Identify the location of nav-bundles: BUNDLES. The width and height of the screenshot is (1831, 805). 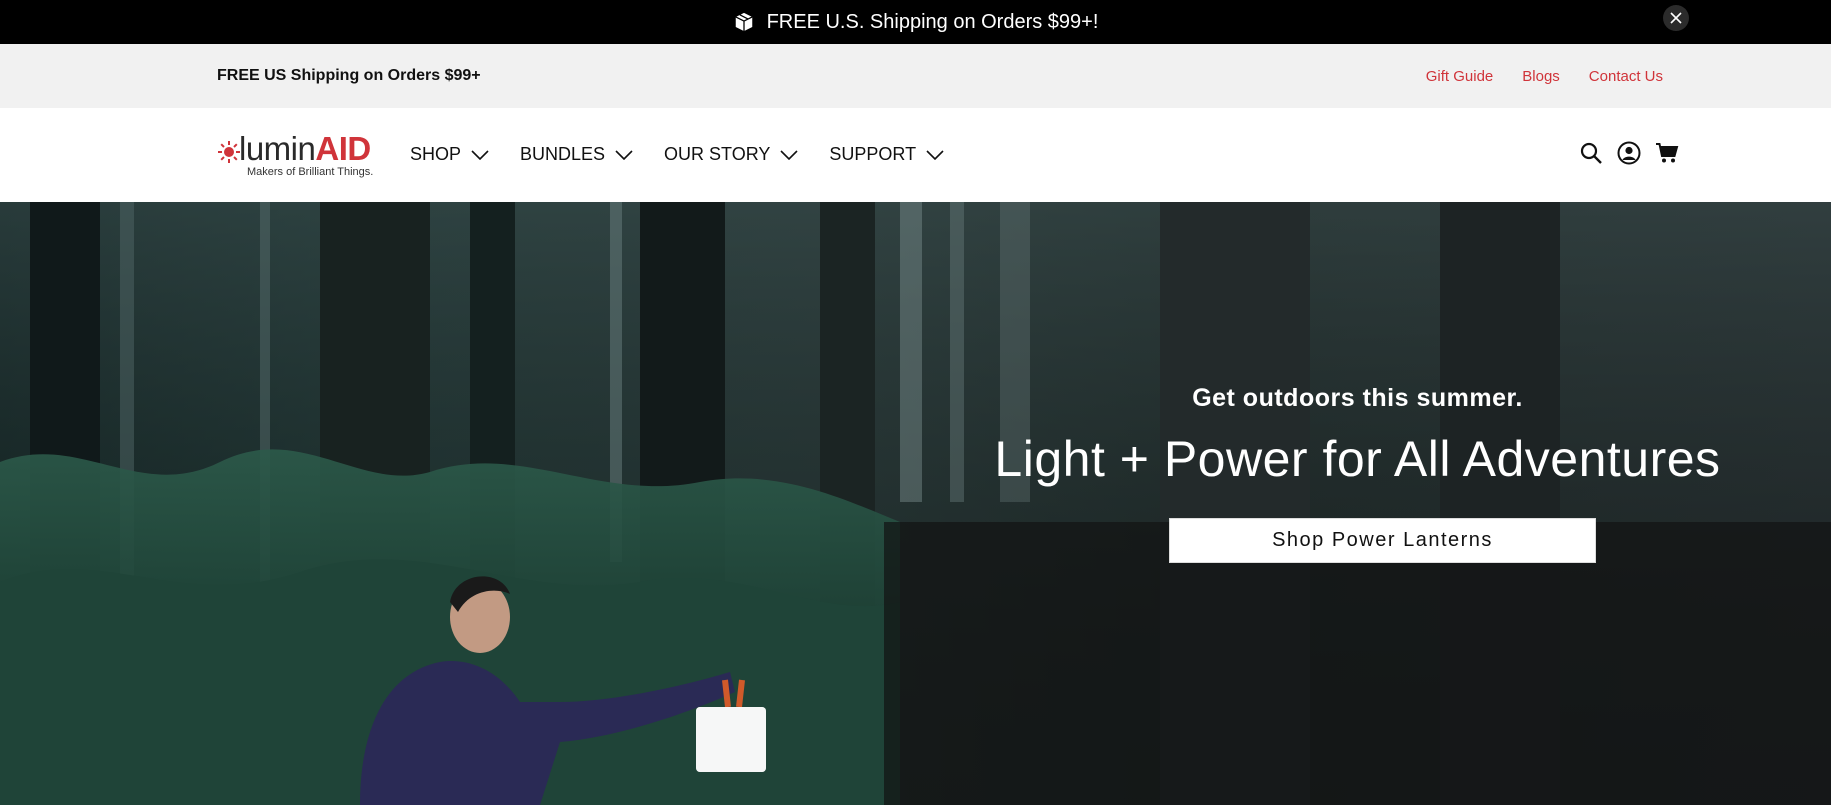
(576, 154).